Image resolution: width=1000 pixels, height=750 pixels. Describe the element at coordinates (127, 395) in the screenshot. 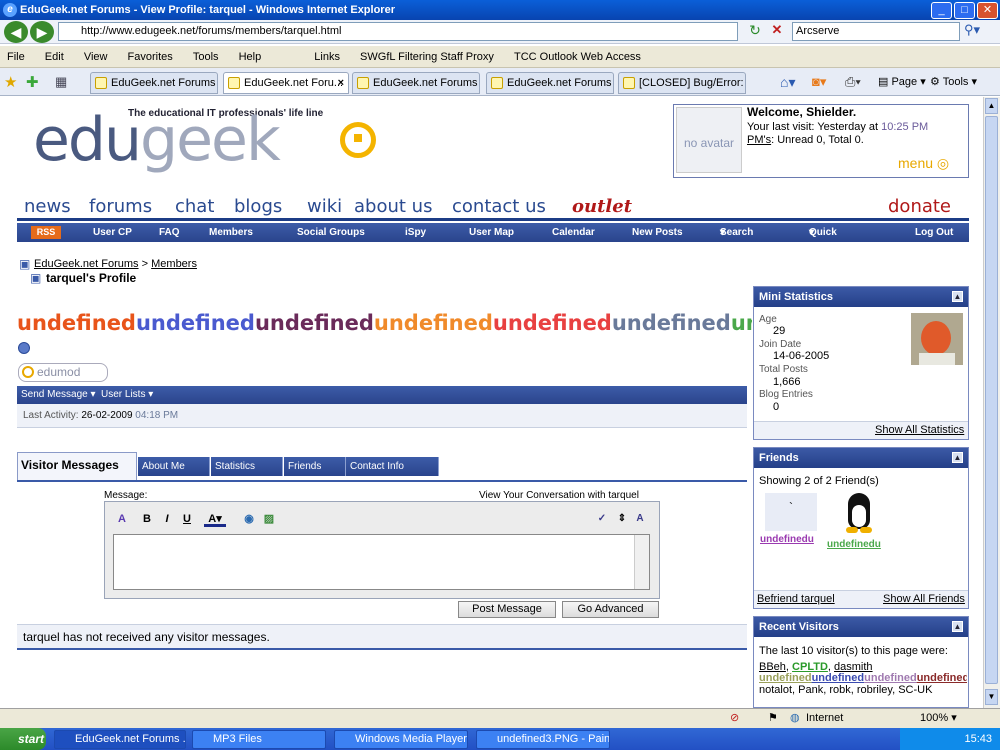

I see `user-lists-menu: User Lists ▾` at that location.